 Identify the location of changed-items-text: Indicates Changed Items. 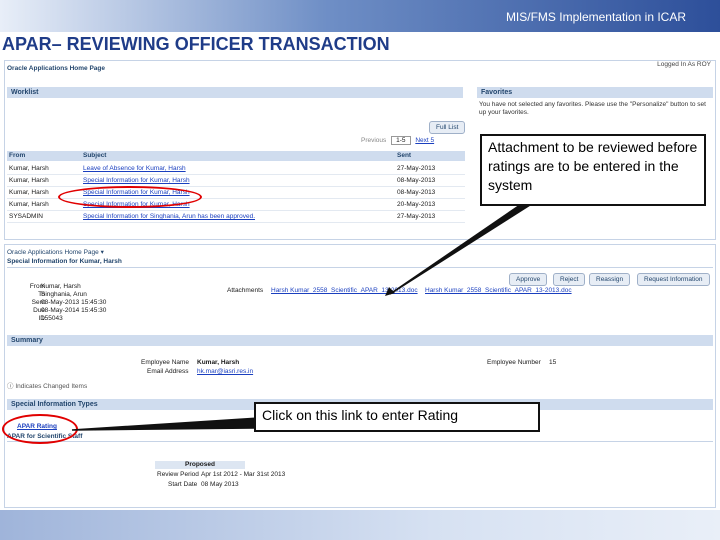
(51, 386).